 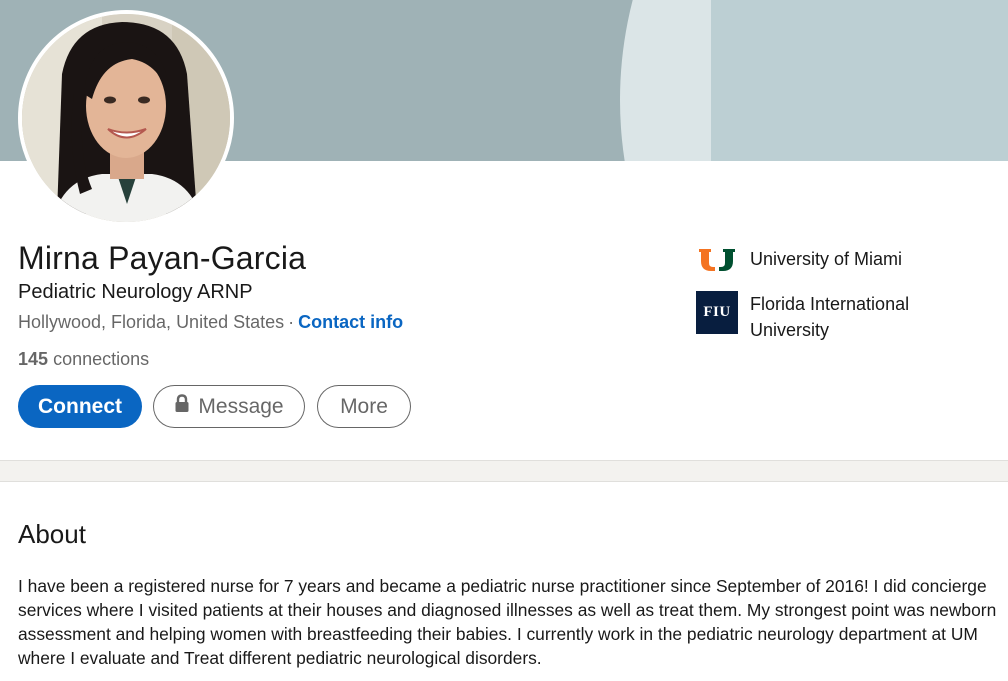 I want to click on education-name: University of Miami, so click(x=826, y=259).